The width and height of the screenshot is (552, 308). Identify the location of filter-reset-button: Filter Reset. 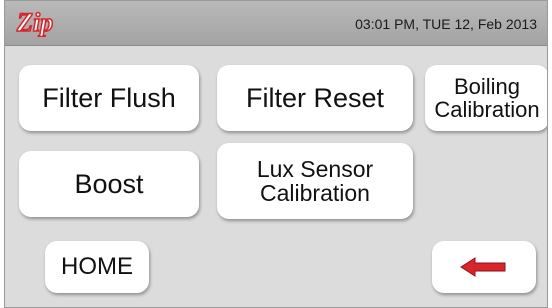
(315, 98).